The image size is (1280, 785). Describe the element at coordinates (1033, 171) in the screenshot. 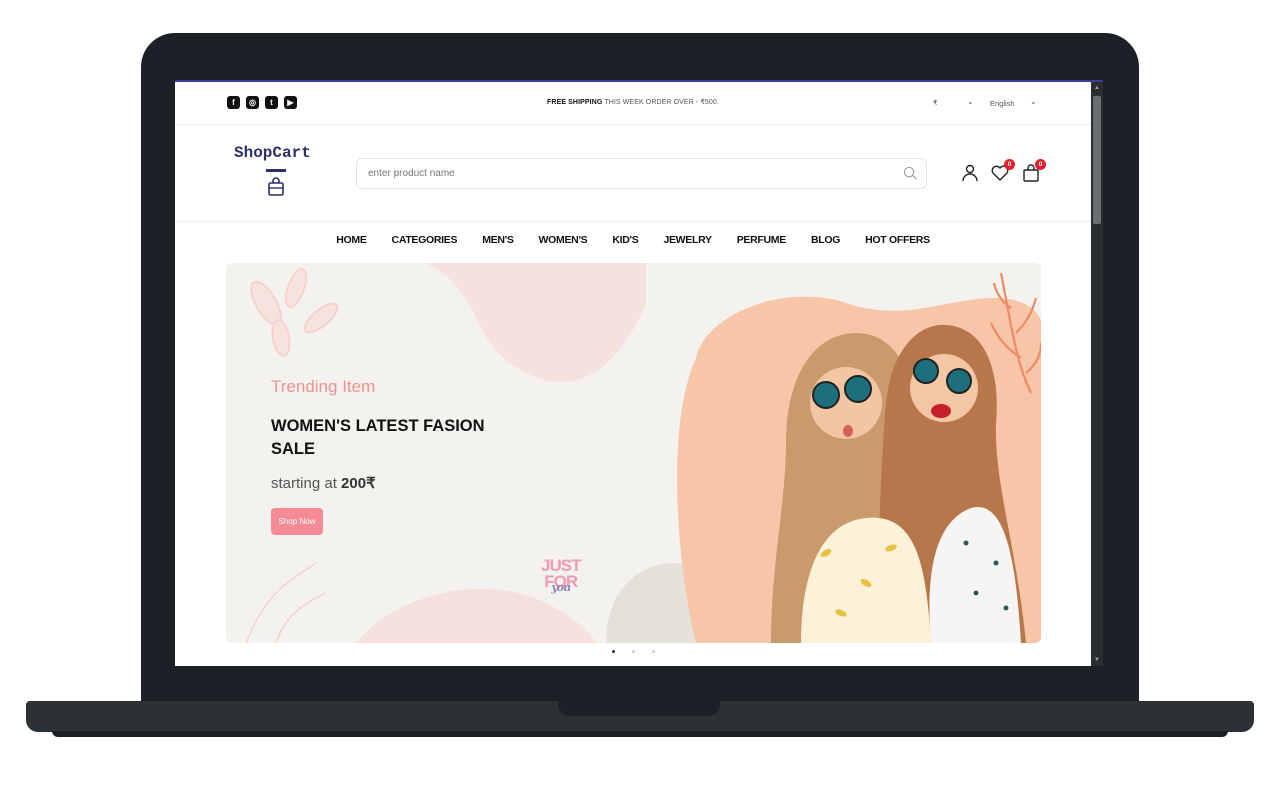

I see `cart-button: 0` at that location.